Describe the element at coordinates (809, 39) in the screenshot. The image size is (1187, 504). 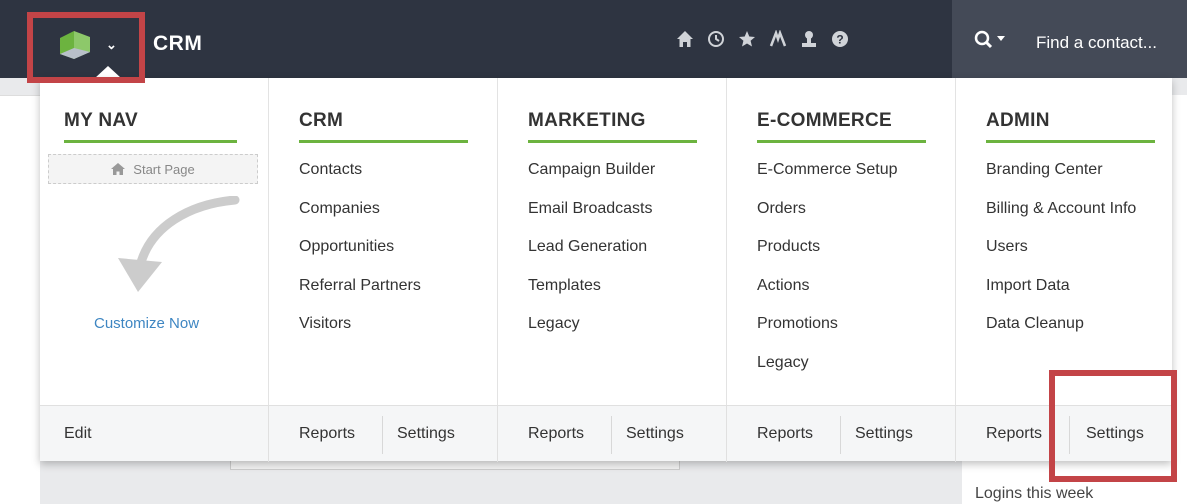
I see `user-icon` at that location.